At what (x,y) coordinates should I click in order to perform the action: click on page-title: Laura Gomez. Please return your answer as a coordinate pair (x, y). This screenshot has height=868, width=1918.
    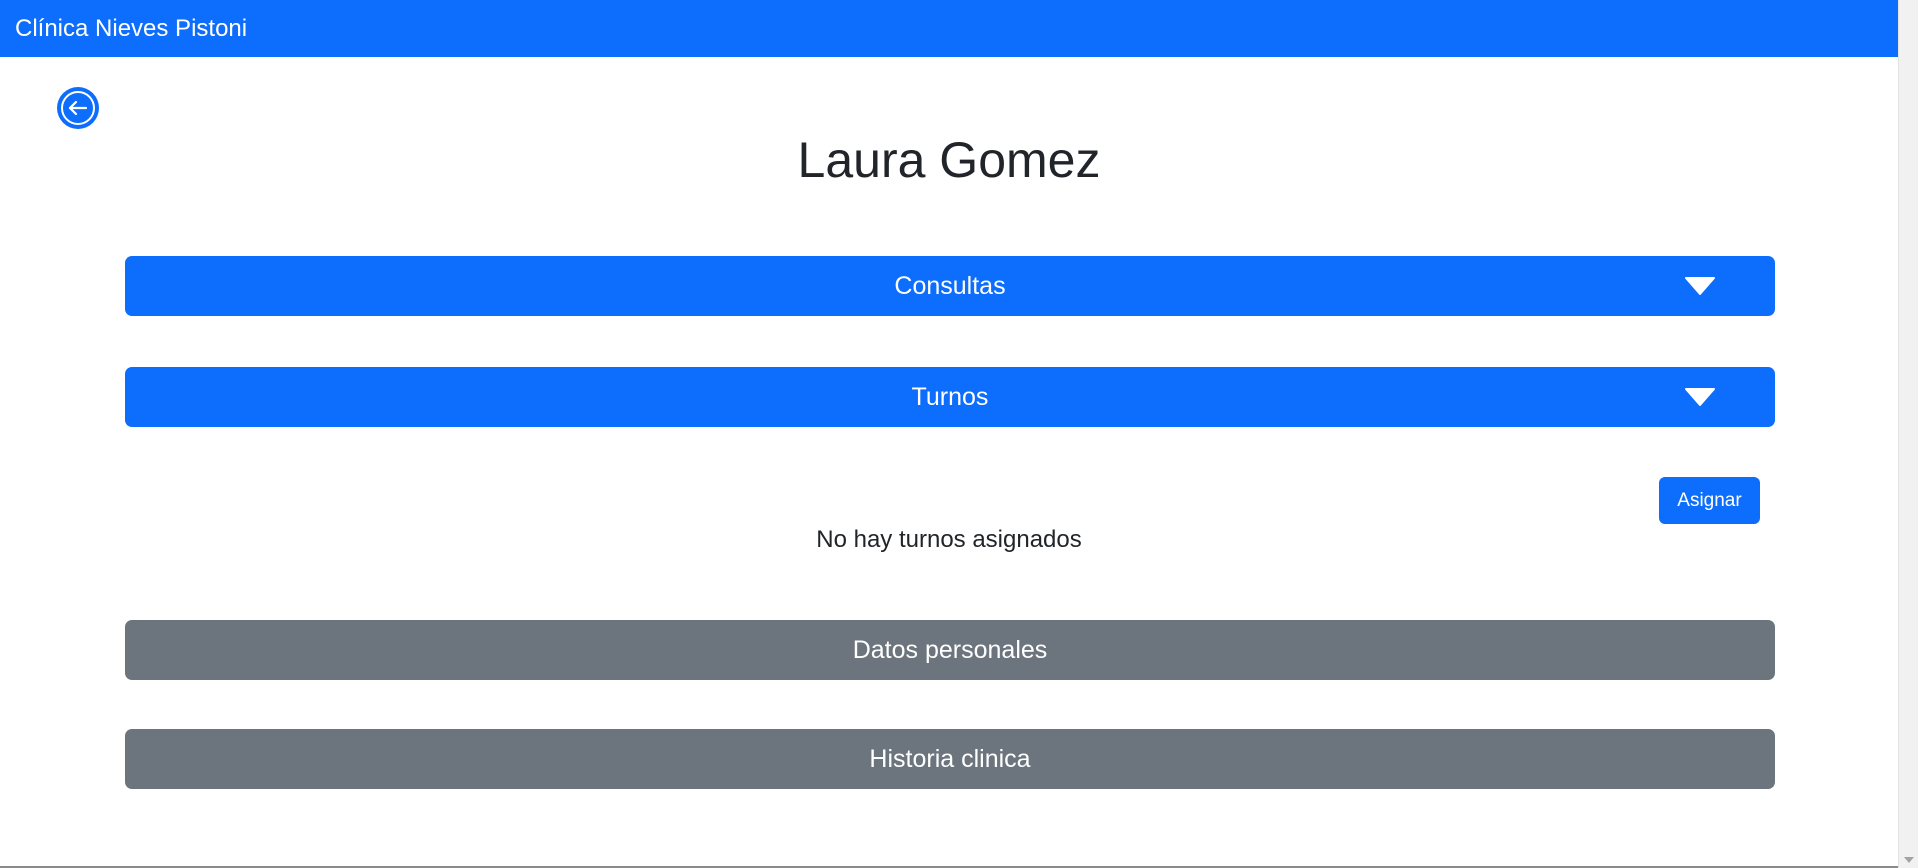
    Looking at the image, I should click on (949, 160).